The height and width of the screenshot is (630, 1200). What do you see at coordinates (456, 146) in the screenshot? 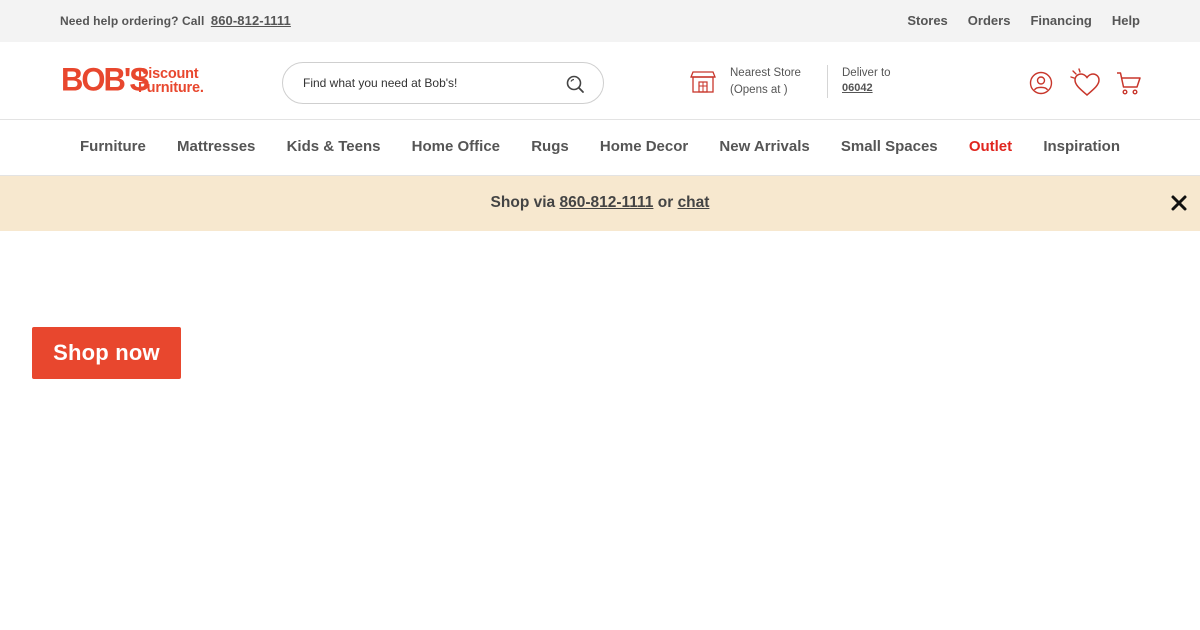
I see `nav-home-office: Home Office` at bounding box center [456, 146].